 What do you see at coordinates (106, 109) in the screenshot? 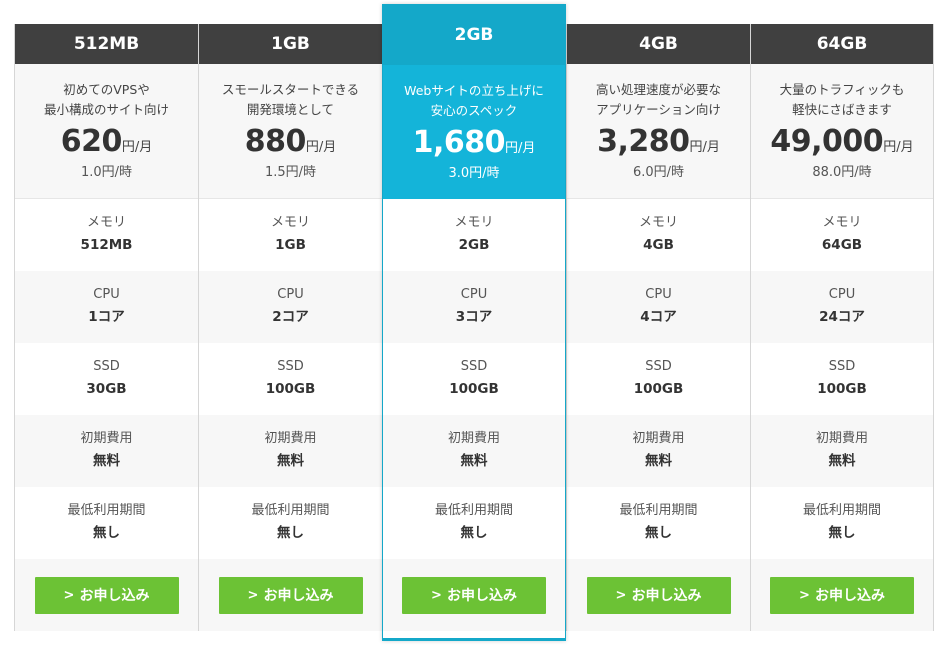
I see `plan-description-line2: 最小構成のサイト向け` at bounding box center [106, 109].